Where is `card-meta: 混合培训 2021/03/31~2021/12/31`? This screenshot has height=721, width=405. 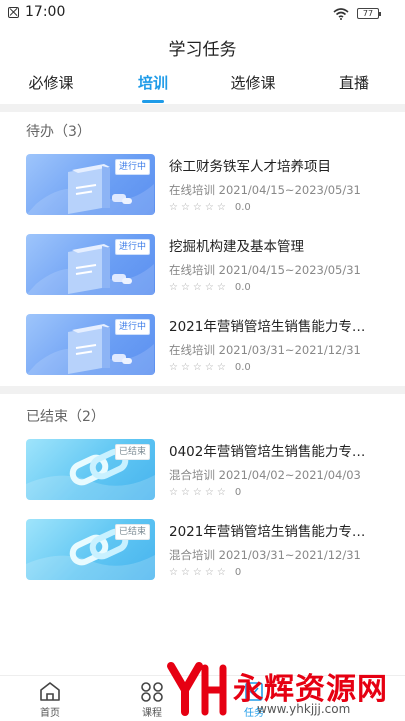 card-meta: 混合培训 2021/03/31~2021/12/31 is located at coordinates (265, 555).